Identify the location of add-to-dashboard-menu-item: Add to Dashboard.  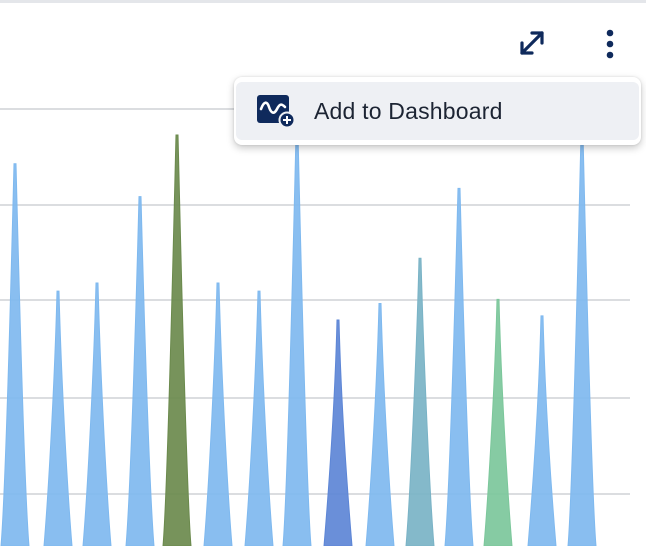
(437, 111).